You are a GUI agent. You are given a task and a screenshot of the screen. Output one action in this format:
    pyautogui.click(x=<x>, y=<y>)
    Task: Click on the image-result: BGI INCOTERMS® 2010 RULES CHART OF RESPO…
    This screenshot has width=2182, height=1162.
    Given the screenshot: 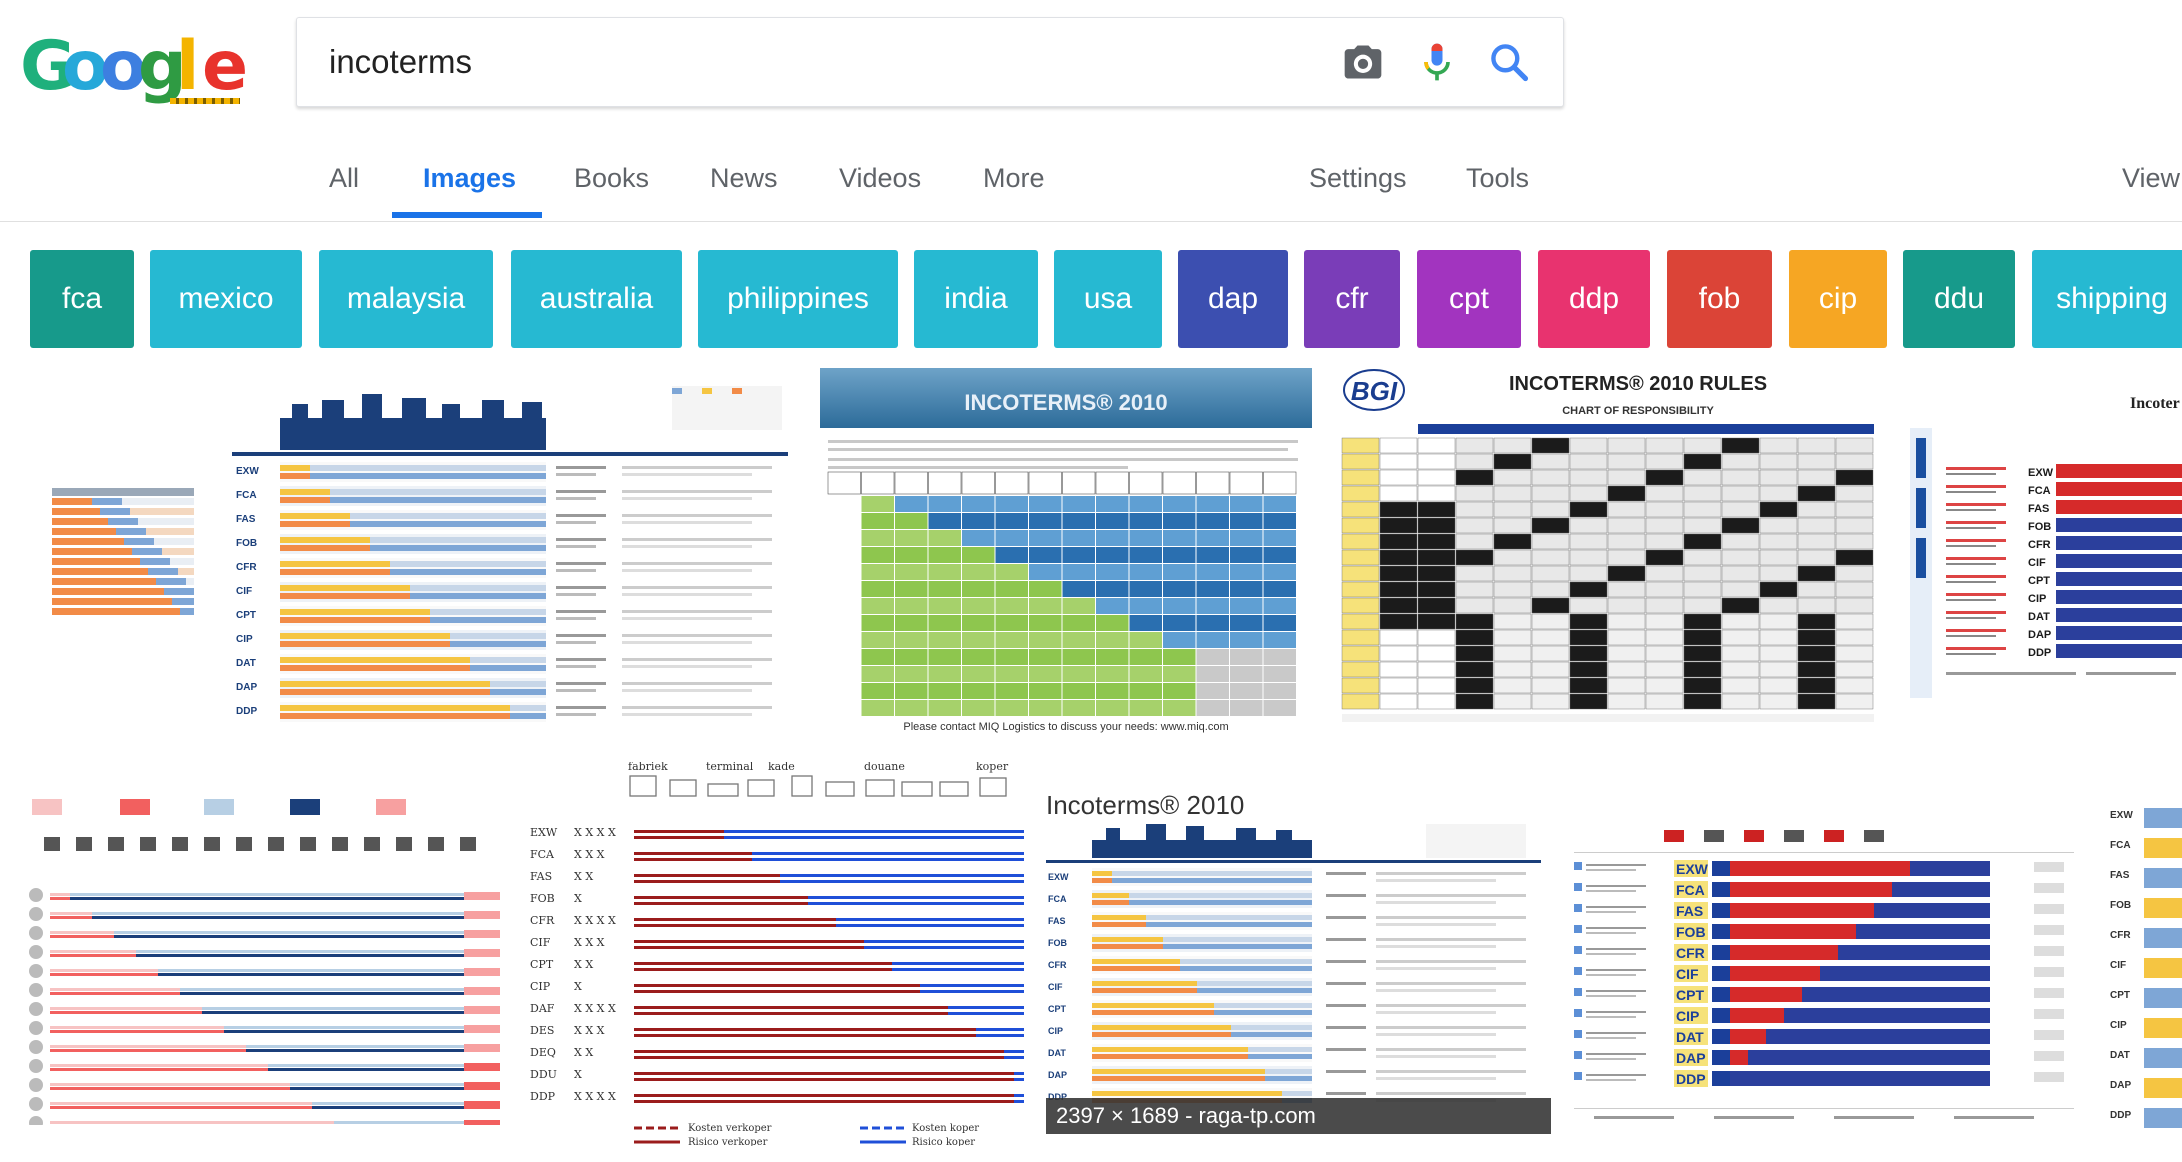 What is the action you would take?
    pyautogui.click(x=1608, y=551)
    